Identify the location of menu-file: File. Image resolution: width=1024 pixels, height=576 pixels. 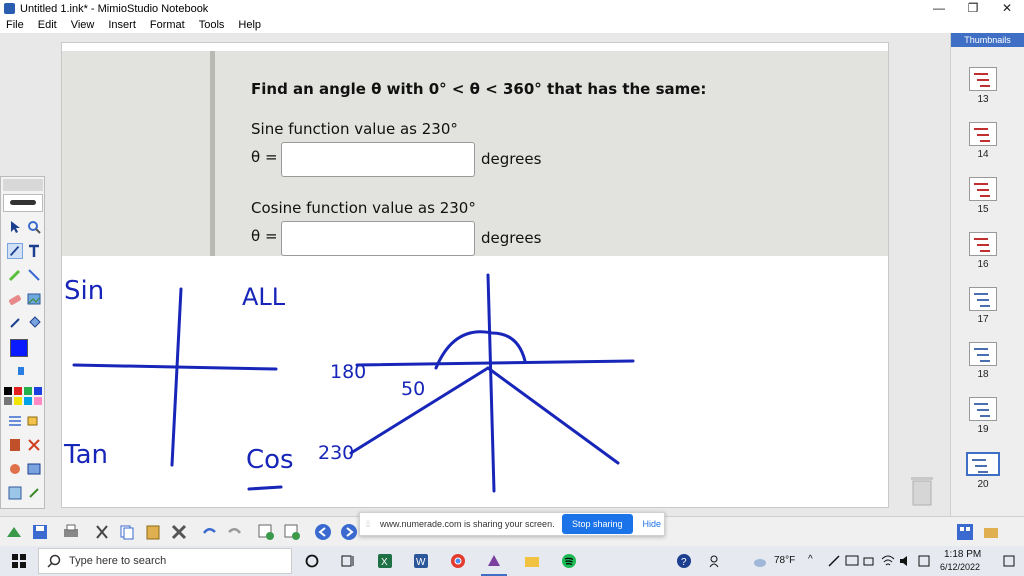
(15, 25).